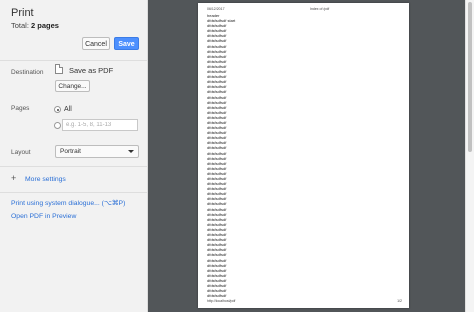 Image resolution: width=474 pixels, height=312 pixels. I want to click on layout-label: Layout, so click(21, 152).